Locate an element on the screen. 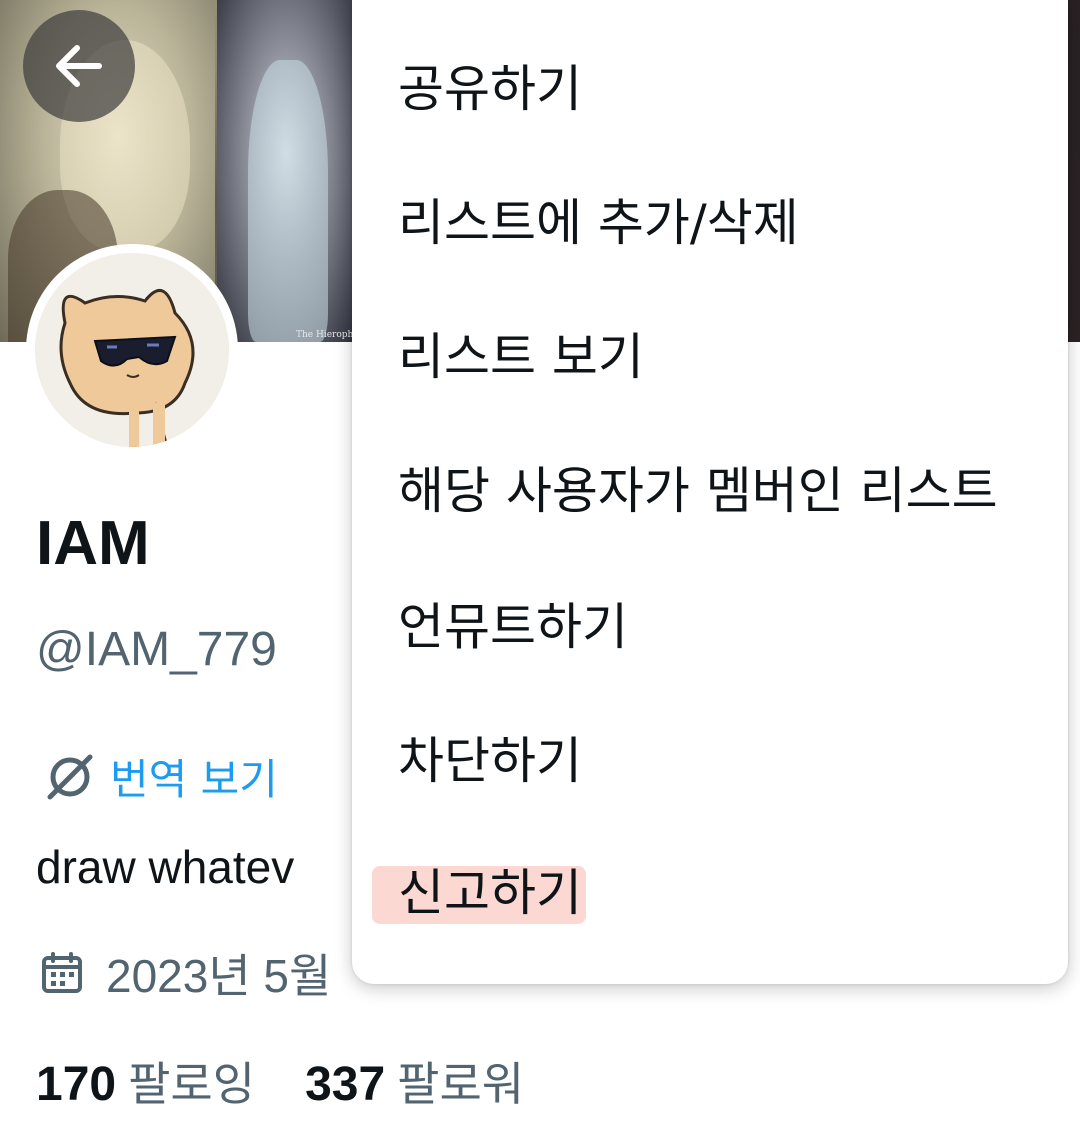  join-date: 2023년 5월 is located at coordinates (185, 973).